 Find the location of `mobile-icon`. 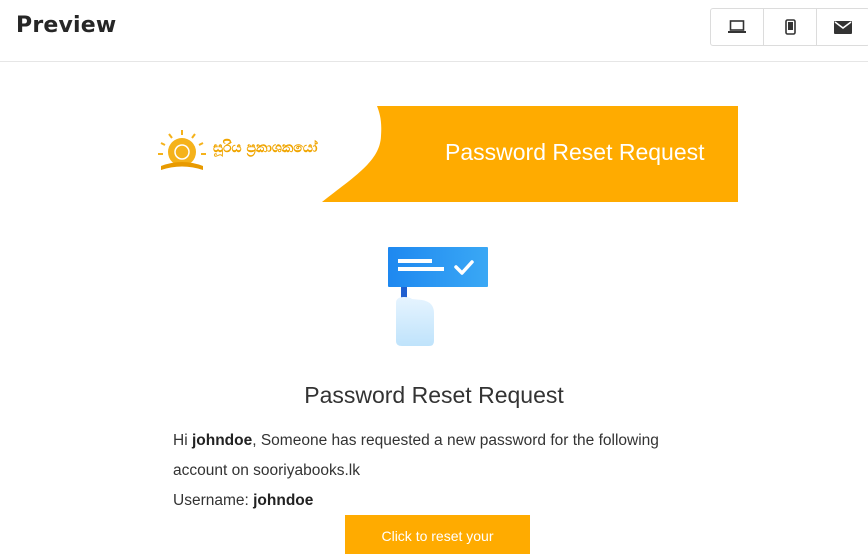

mobile-icon is located at coordinates (790, 27).